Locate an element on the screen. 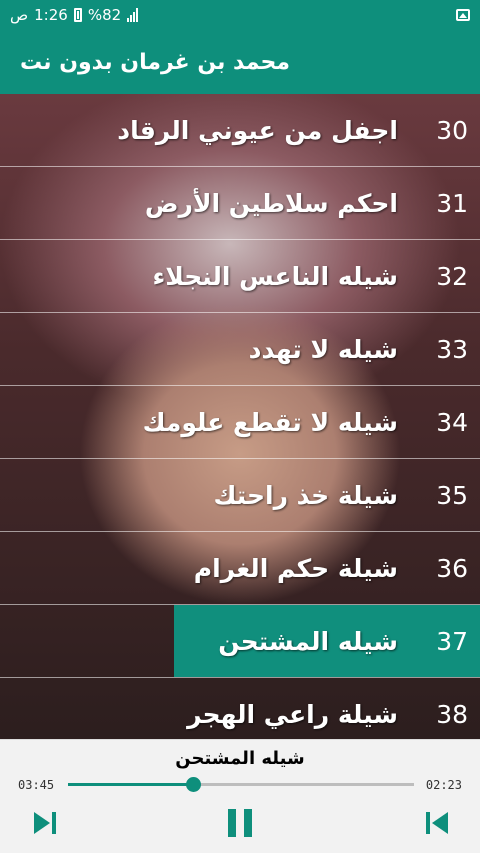 The height and width of the screenshot is (853, 480). track-number: 31 is located at coordinates (452, 203).